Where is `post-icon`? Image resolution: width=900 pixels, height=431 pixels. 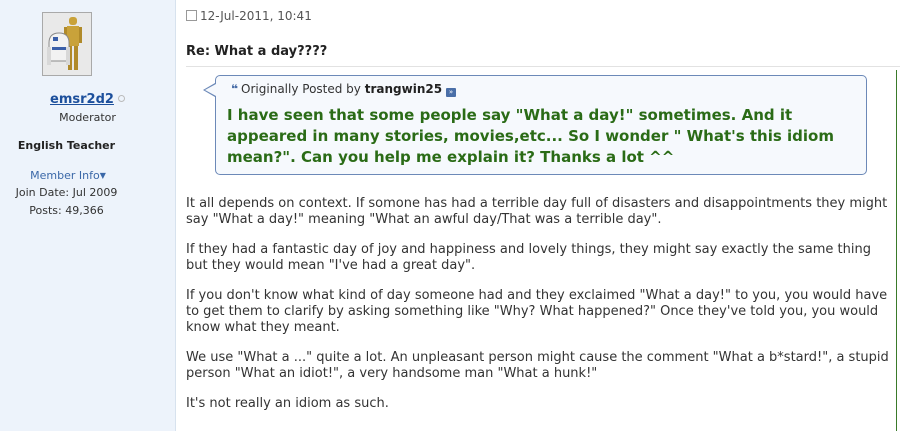
post-icon is located at coordinates (191, 15).